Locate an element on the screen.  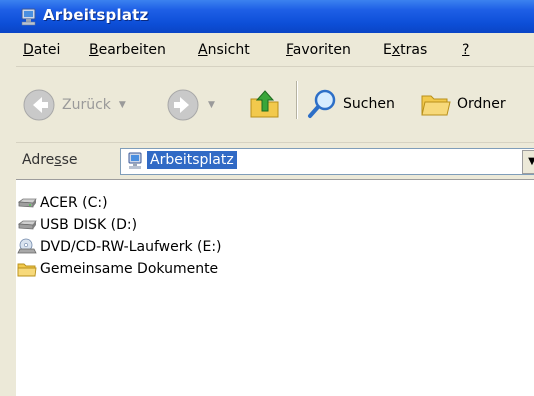
up-folder-icon is located at coordinates (264, 104).